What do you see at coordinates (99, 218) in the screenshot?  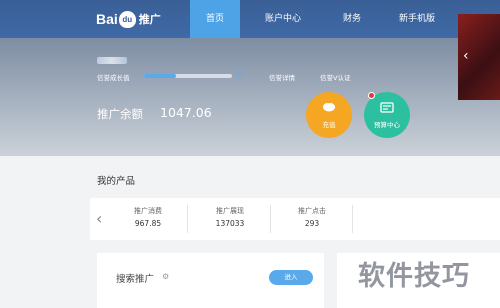 I see `metrics-prev-arrow: ‹` at bounding box center [99, 218].